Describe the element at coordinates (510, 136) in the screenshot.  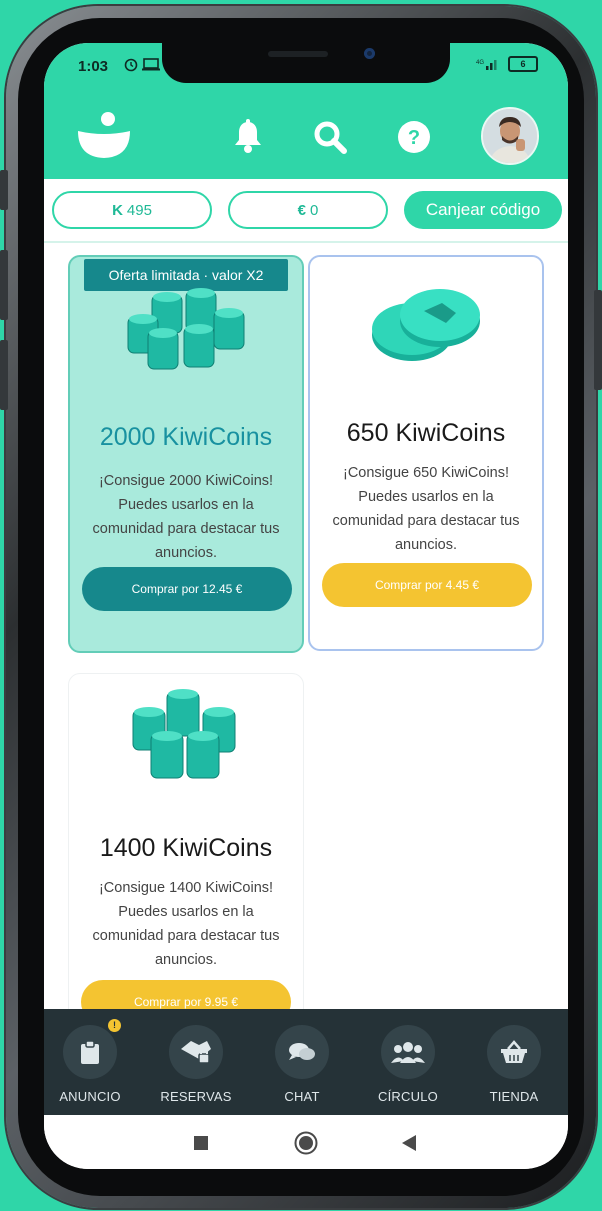
I see `user-avatar` at that location.